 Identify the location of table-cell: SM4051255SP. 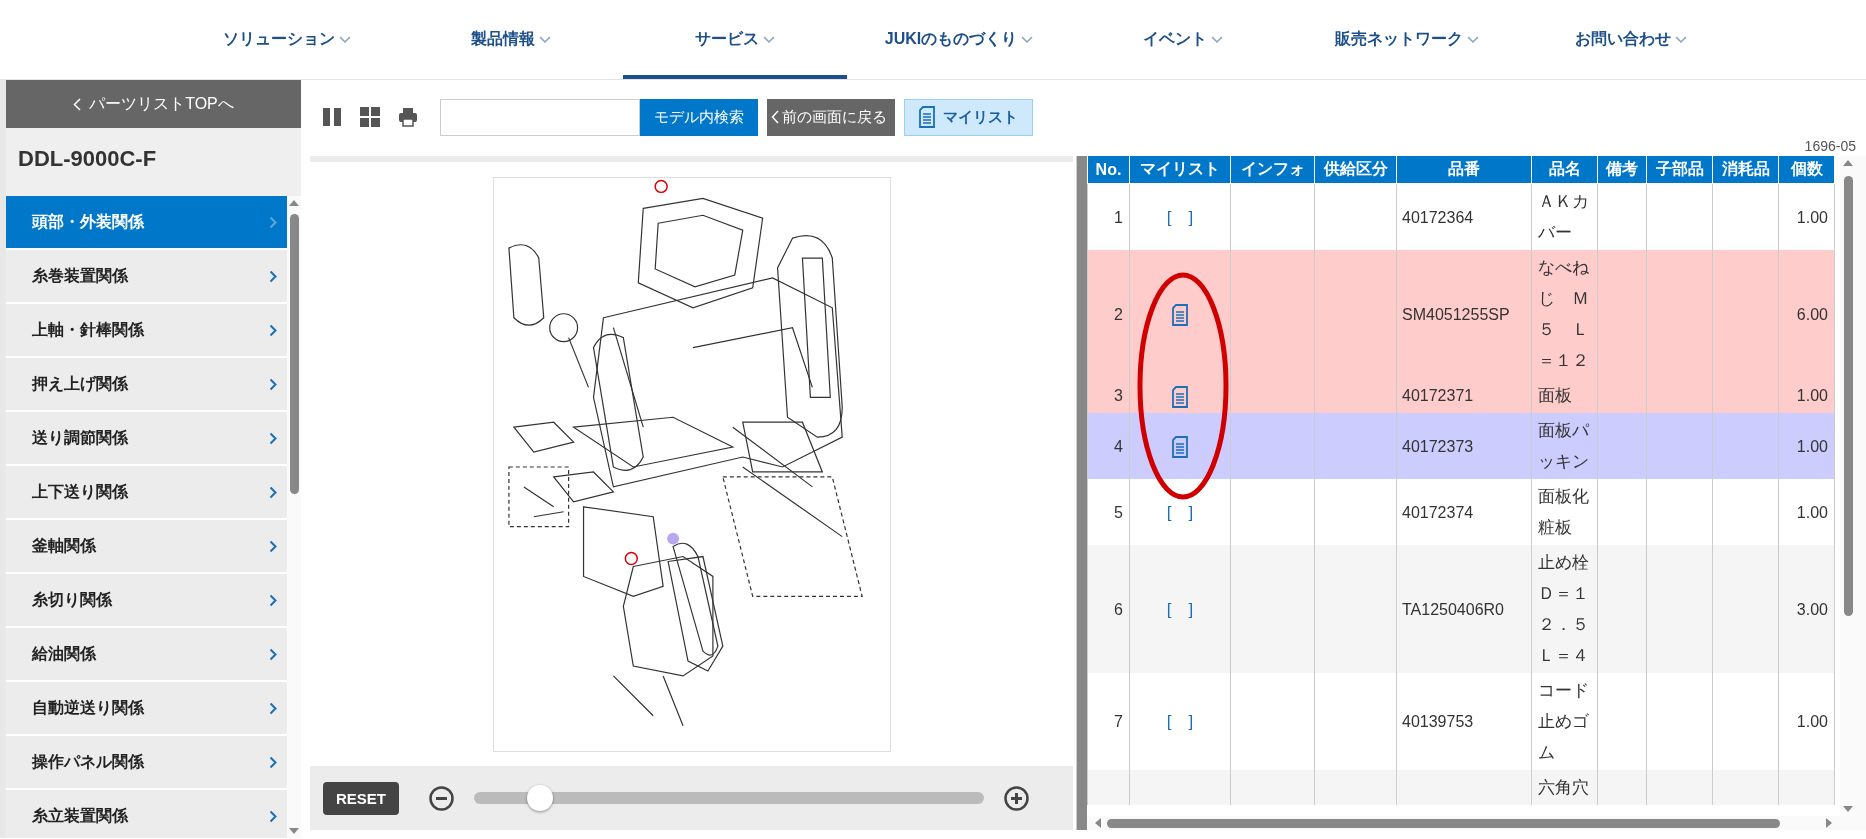
(1456, 314).